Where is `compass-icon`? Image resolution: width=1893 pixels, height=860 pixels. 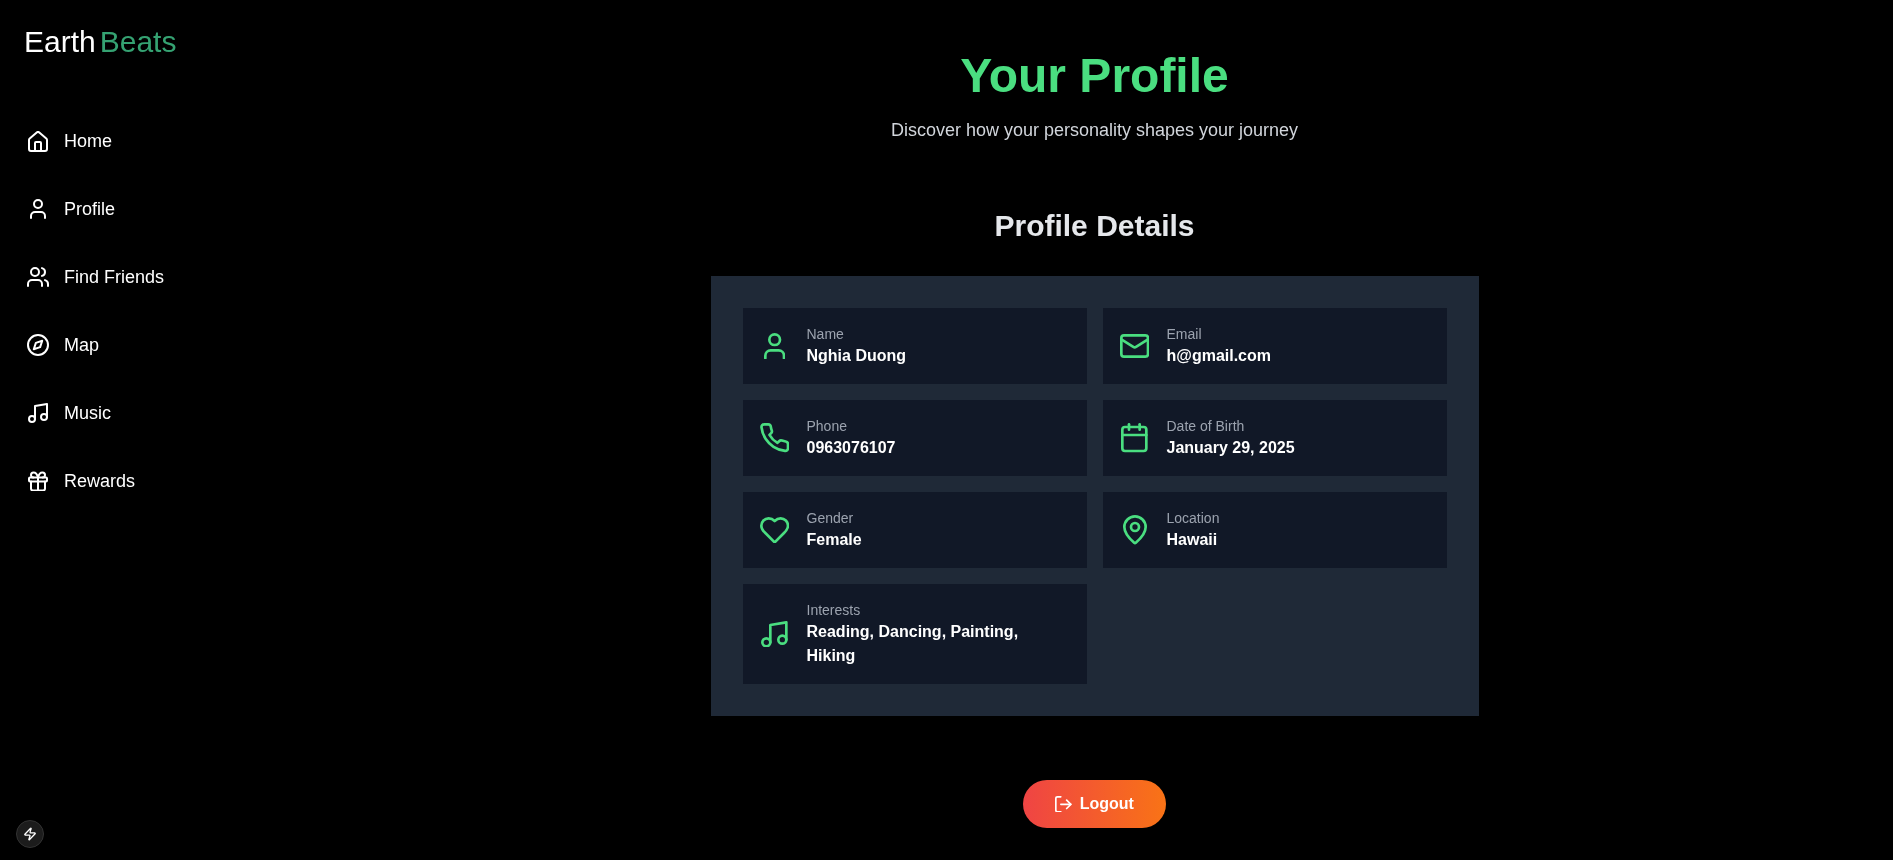 compass-icon is located at coordinates (38, 345).